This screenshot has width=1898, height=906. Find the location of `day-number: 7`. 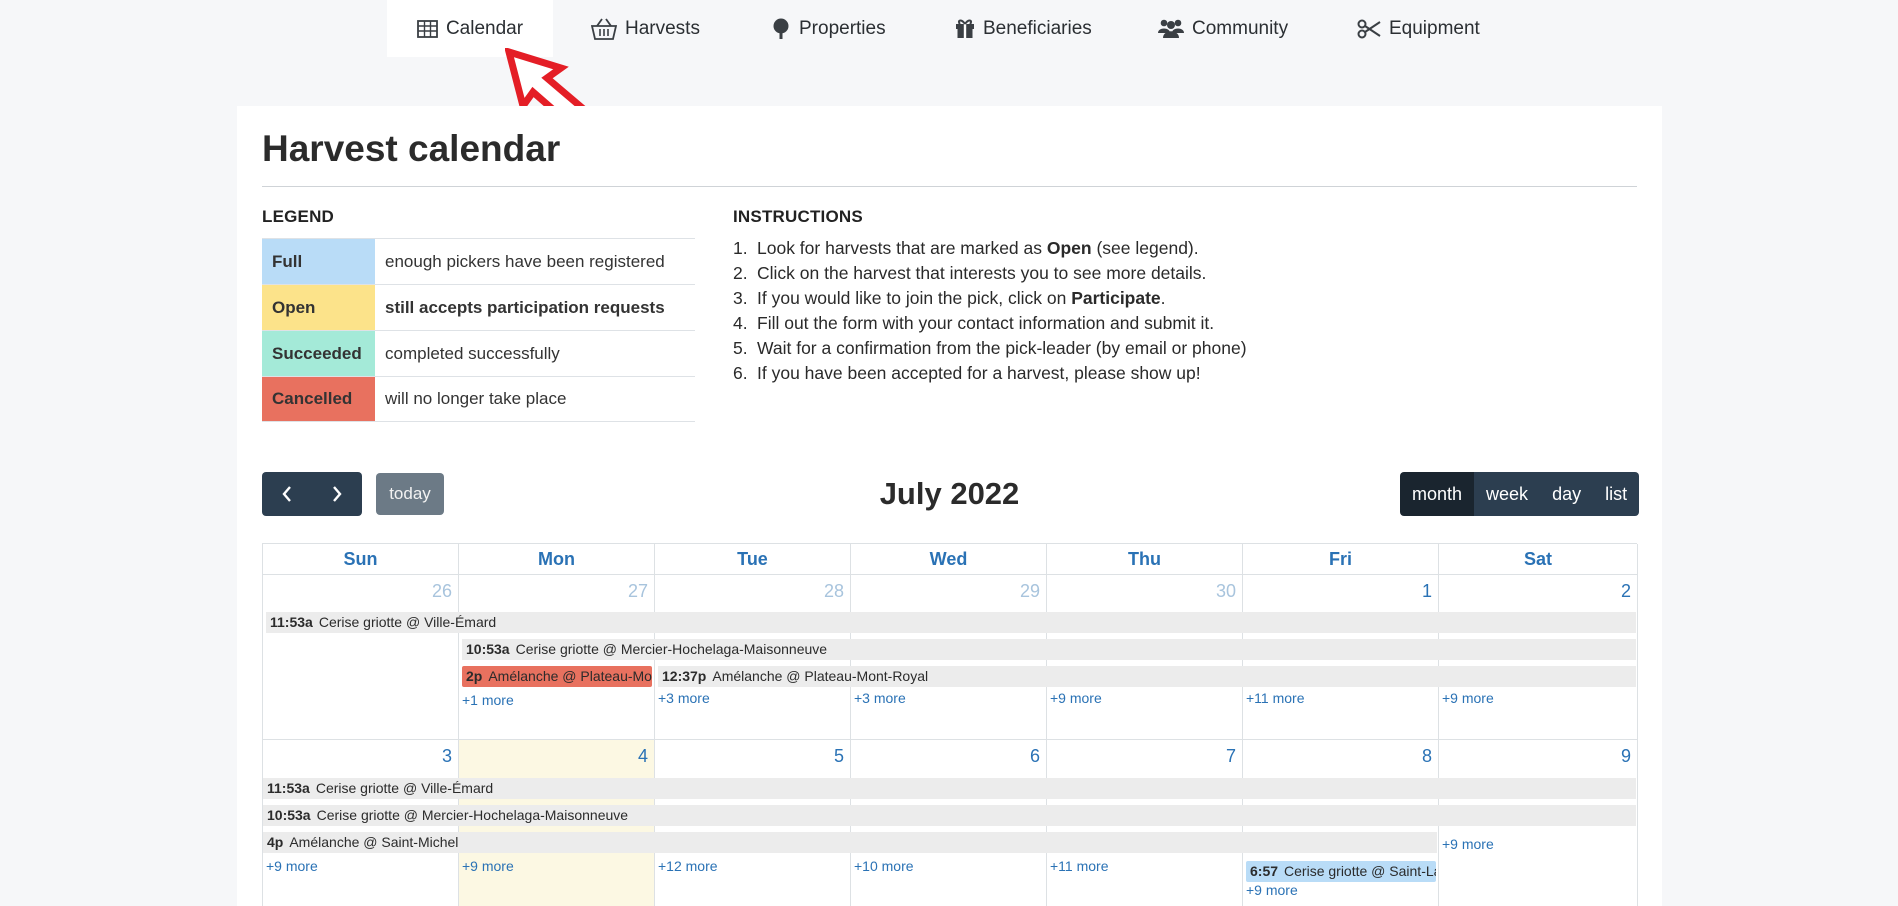

day-number: 7 is located at coordinates (1230, 756).